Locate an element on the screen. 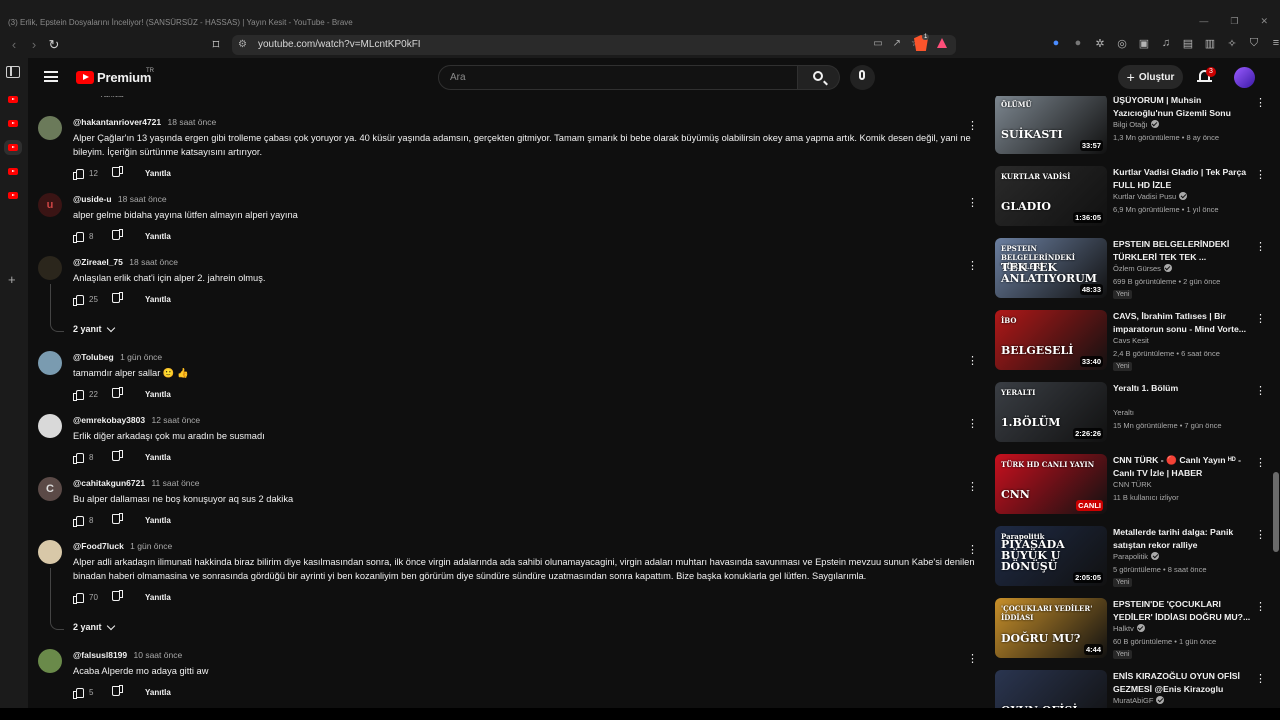 The height and width of the screenshot is (720, 1280). comment-author: @Food7luck is located at coordinates (98, 546).